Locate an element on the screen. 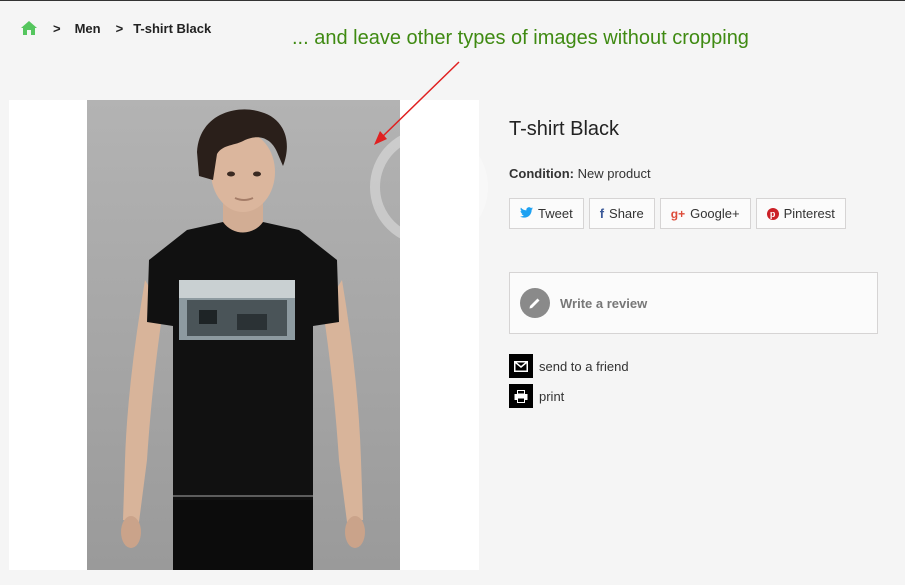  condition-label: Condition: is located at coordinates (541, 173).